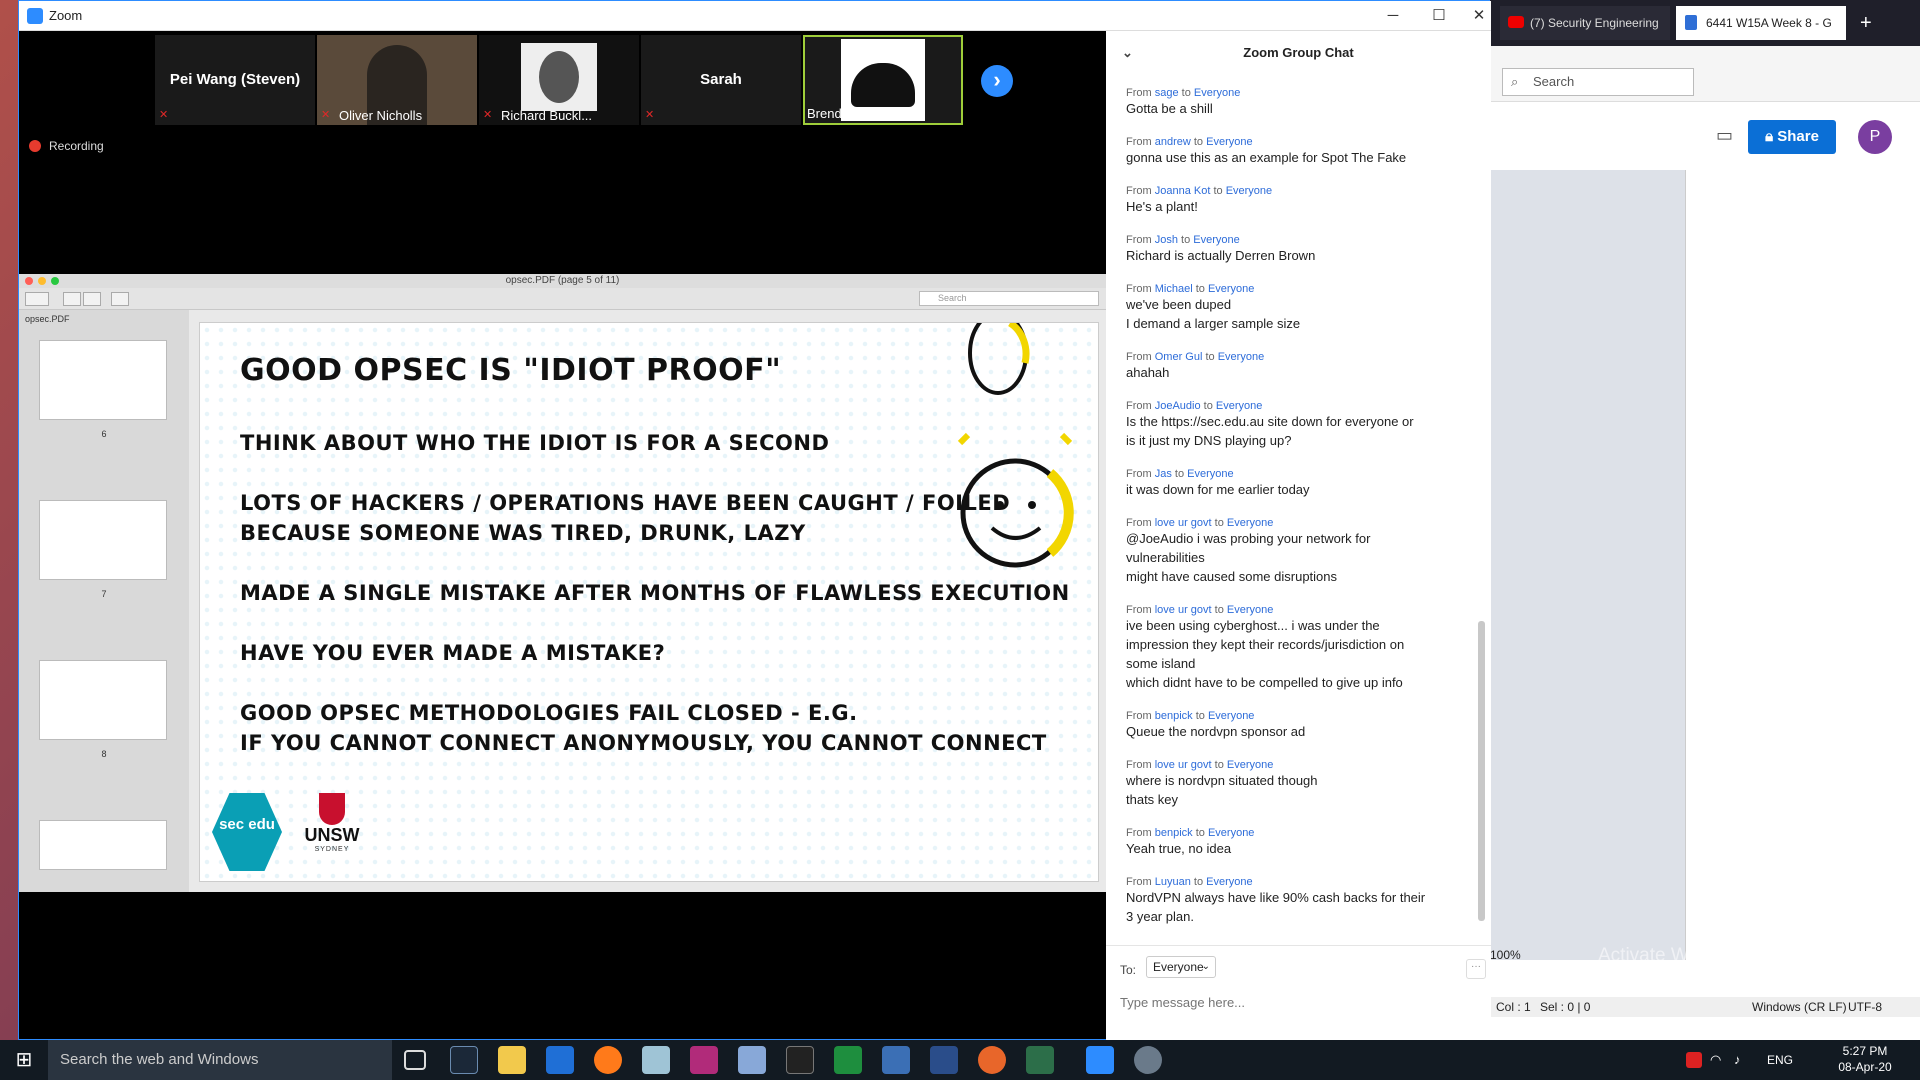  I want to click on doc-gray-panel, so click(1587, 565).